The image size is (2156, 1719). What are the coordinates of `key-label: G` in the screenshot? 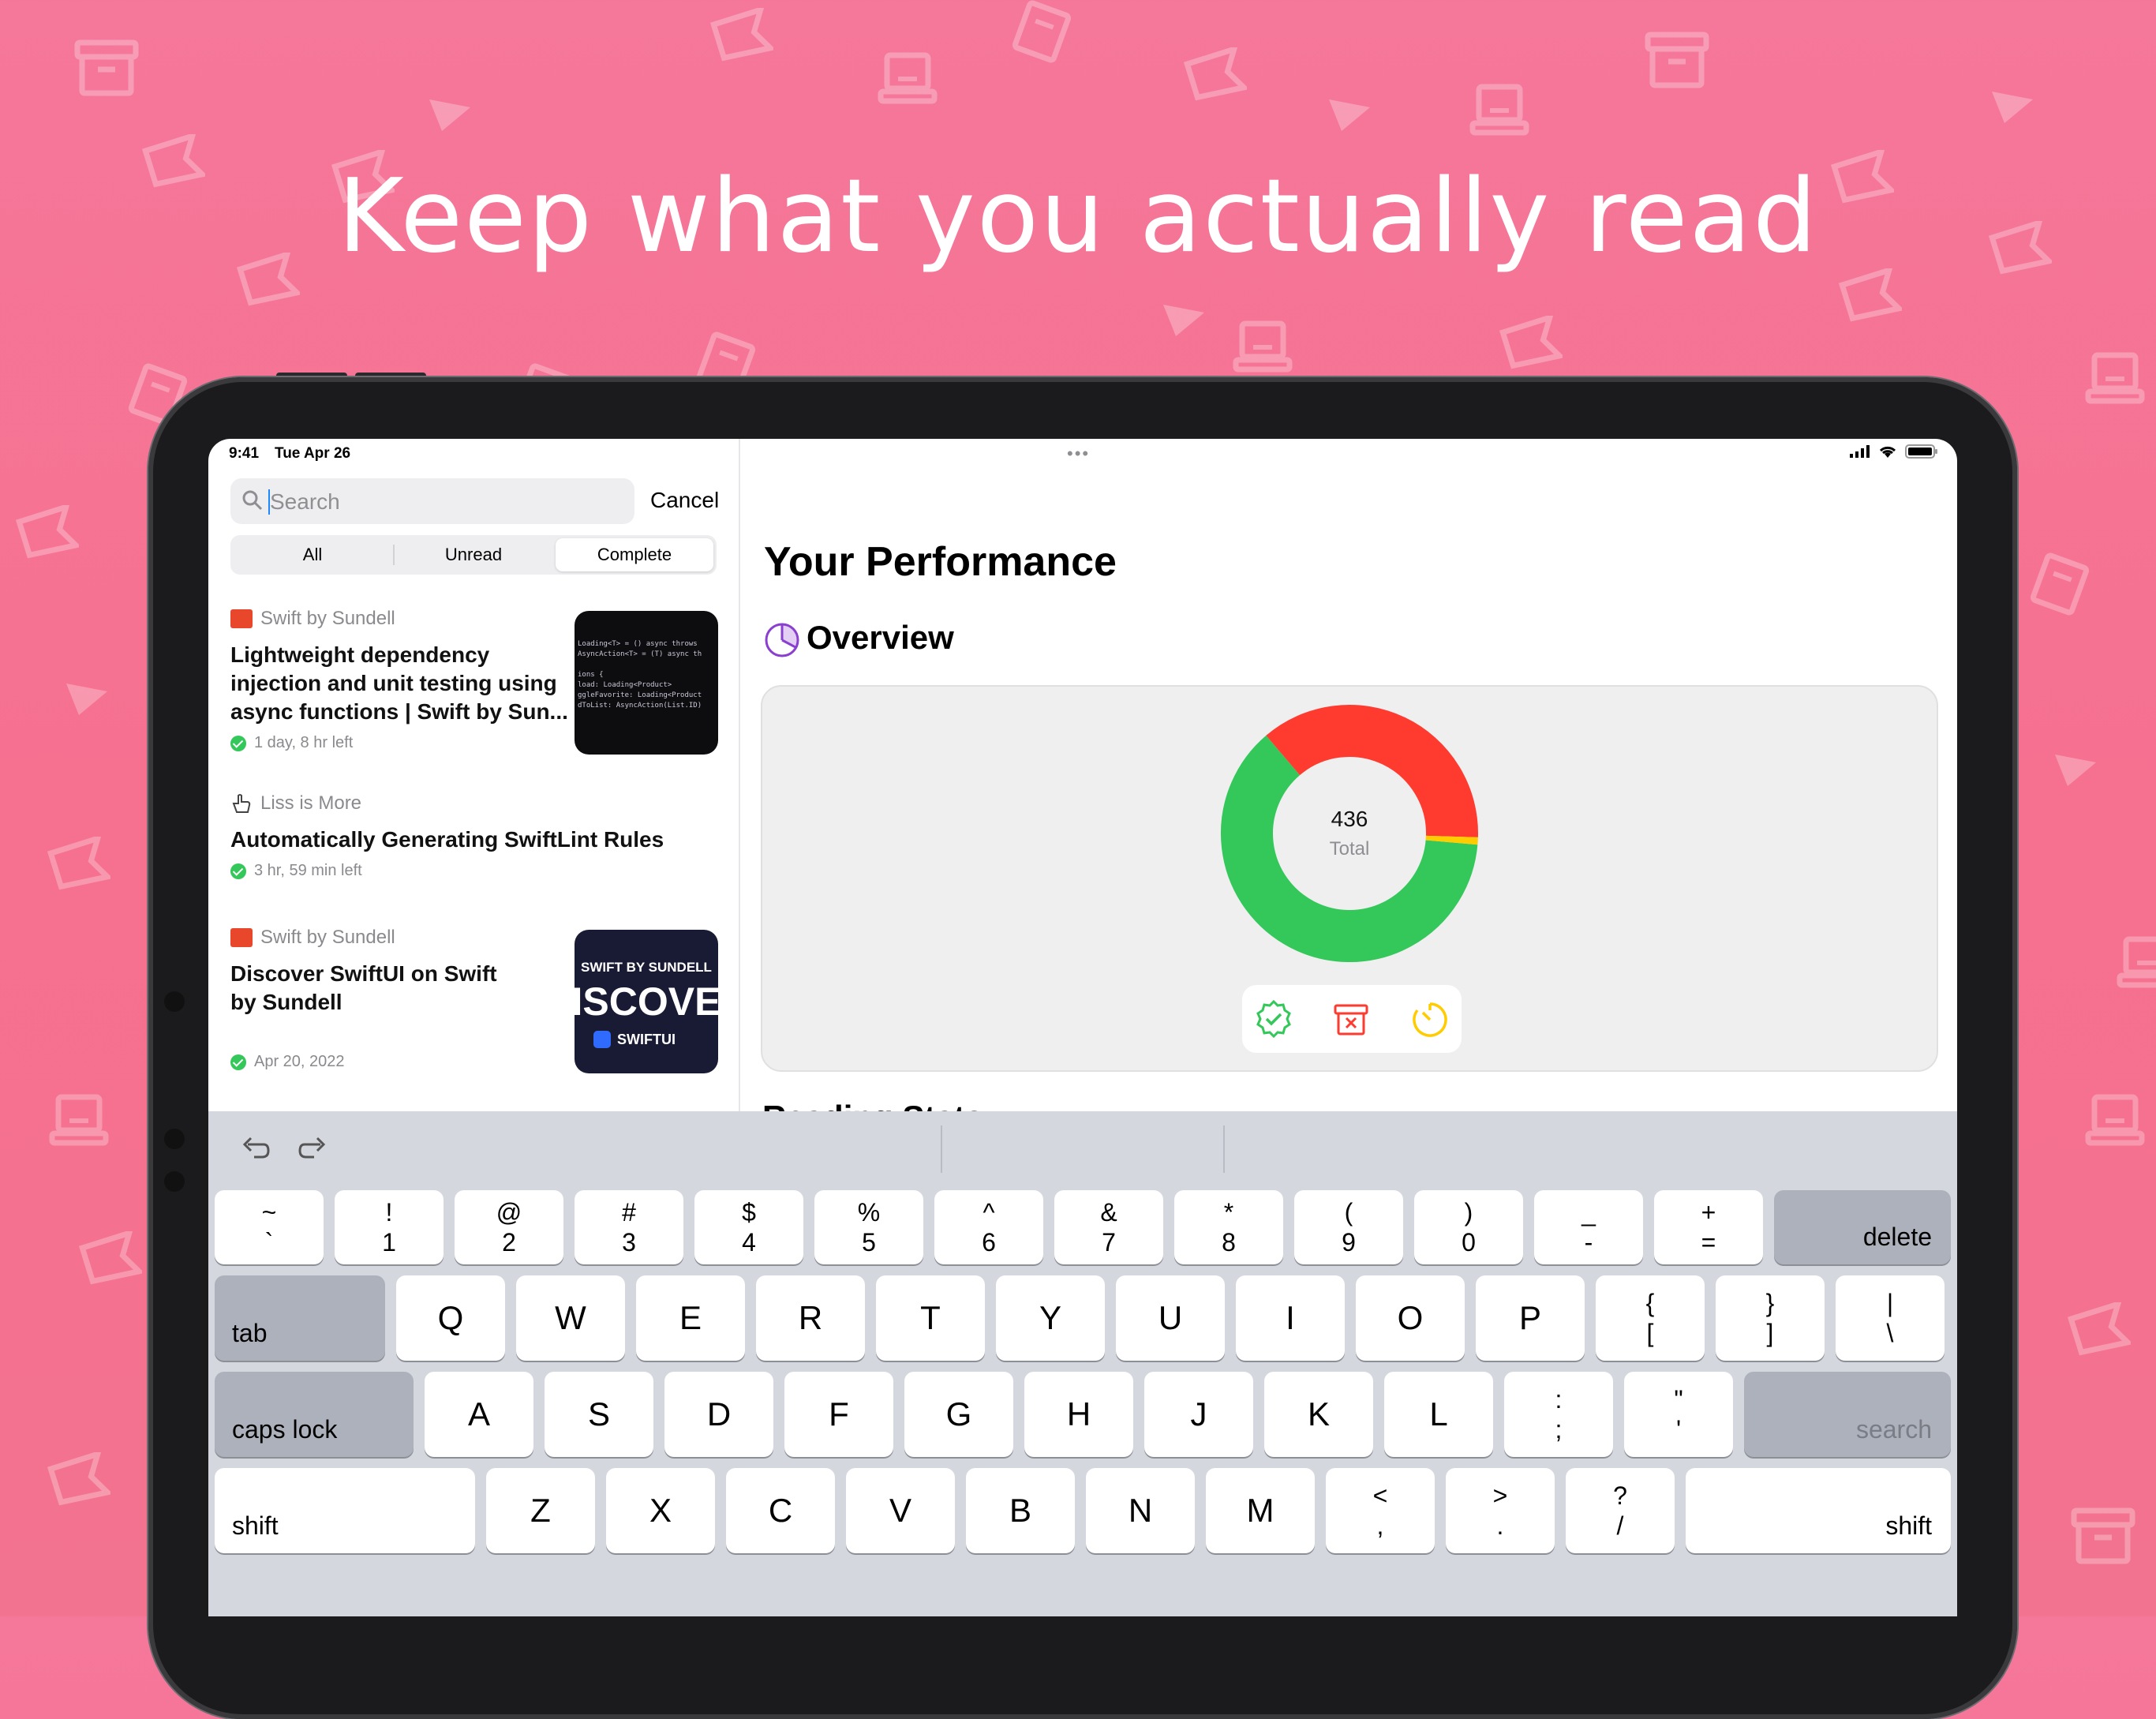 It's located at (959, 1414).